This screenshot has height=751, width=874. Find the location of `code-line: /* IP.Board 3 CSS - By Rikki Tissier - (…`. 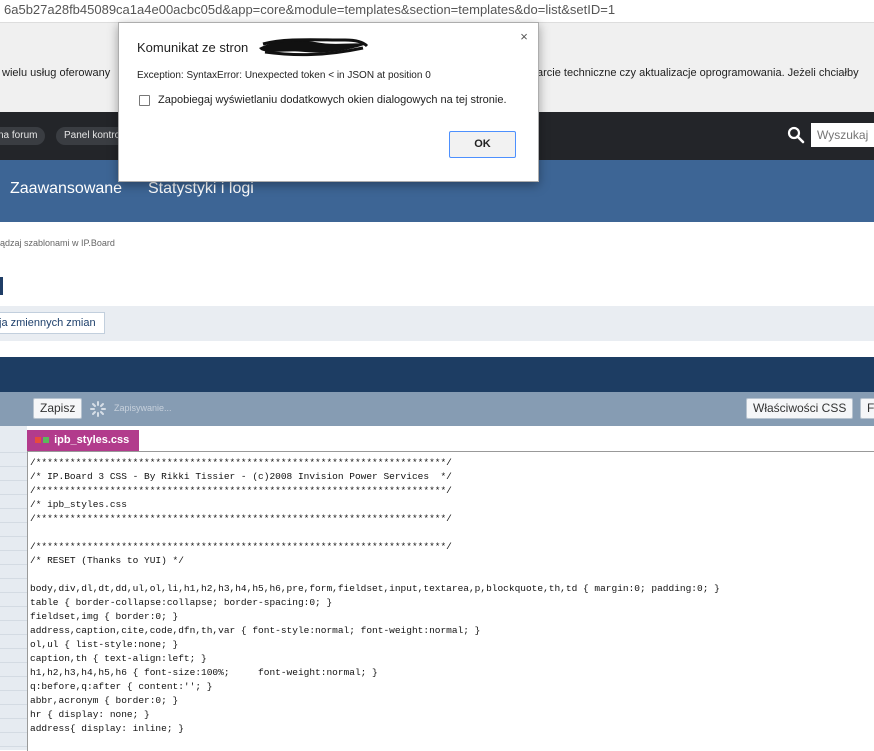

code-line: /* IP.Board 3 CSS - By Rikki Tissier - (… is located at coordinates (241, 476).